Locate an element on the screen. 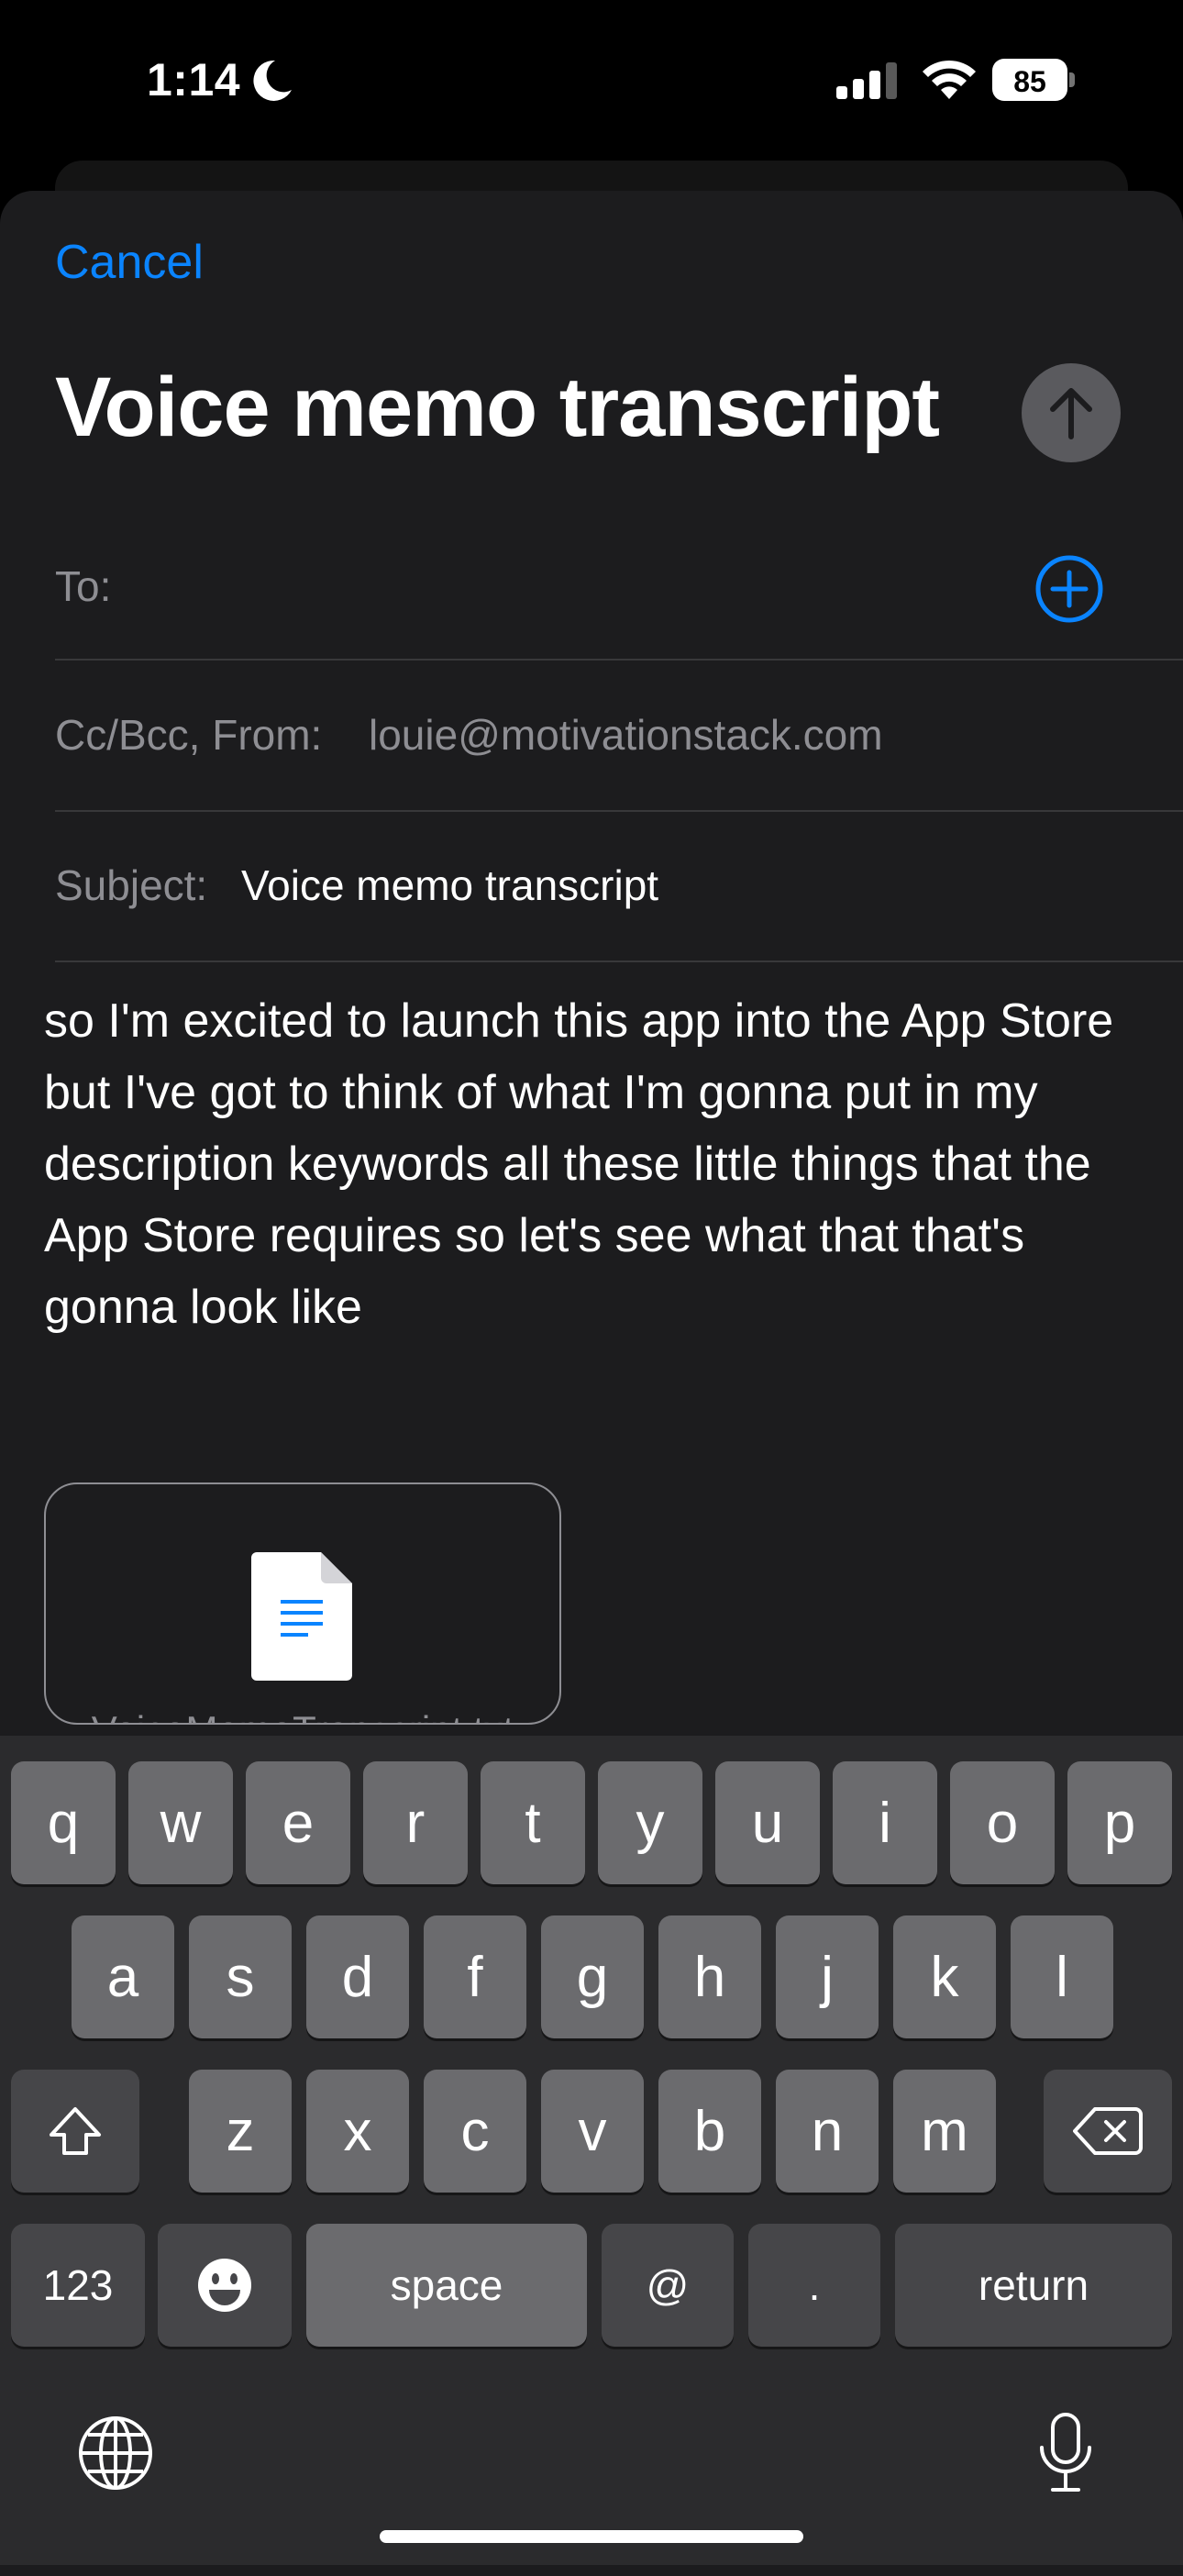 This screenshot has height=2576, width=1183. key-w: w is located at coordinates (180, 1822).